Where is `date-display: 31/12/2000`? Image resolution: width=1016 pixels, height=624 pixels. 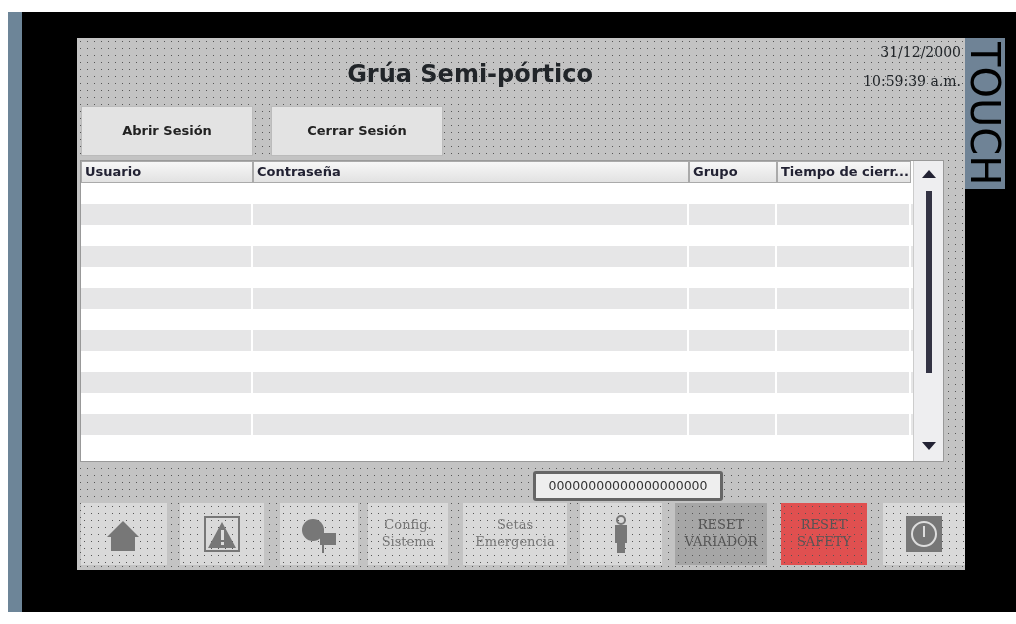 date-display: 31/12/2000 is located at coordinates (920, 52).